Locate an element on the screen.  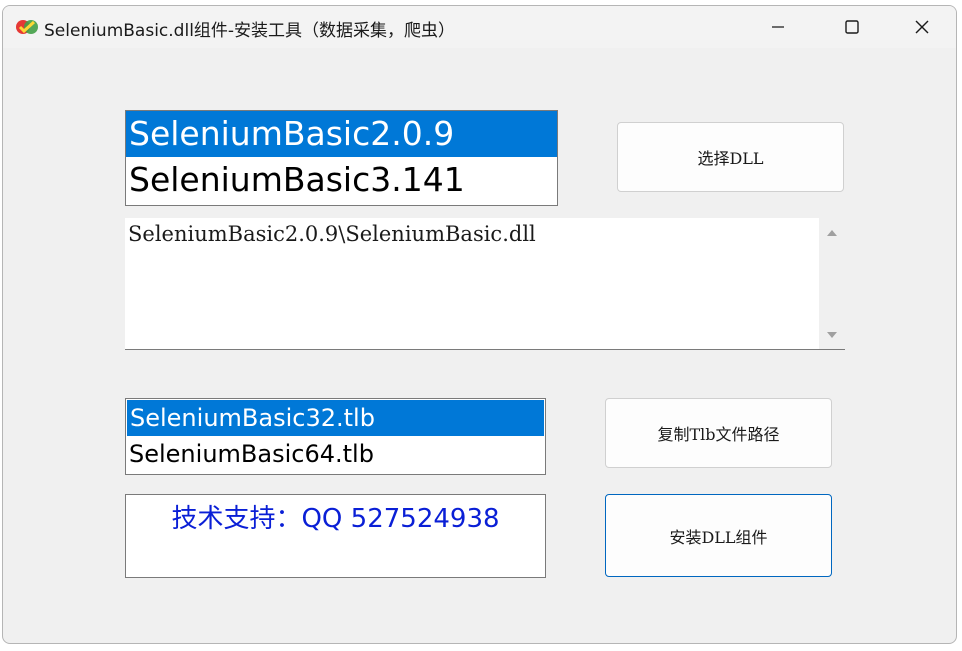
support-info-box: 技术支持：QQ 527524938 is located at coordinates (335, 536).